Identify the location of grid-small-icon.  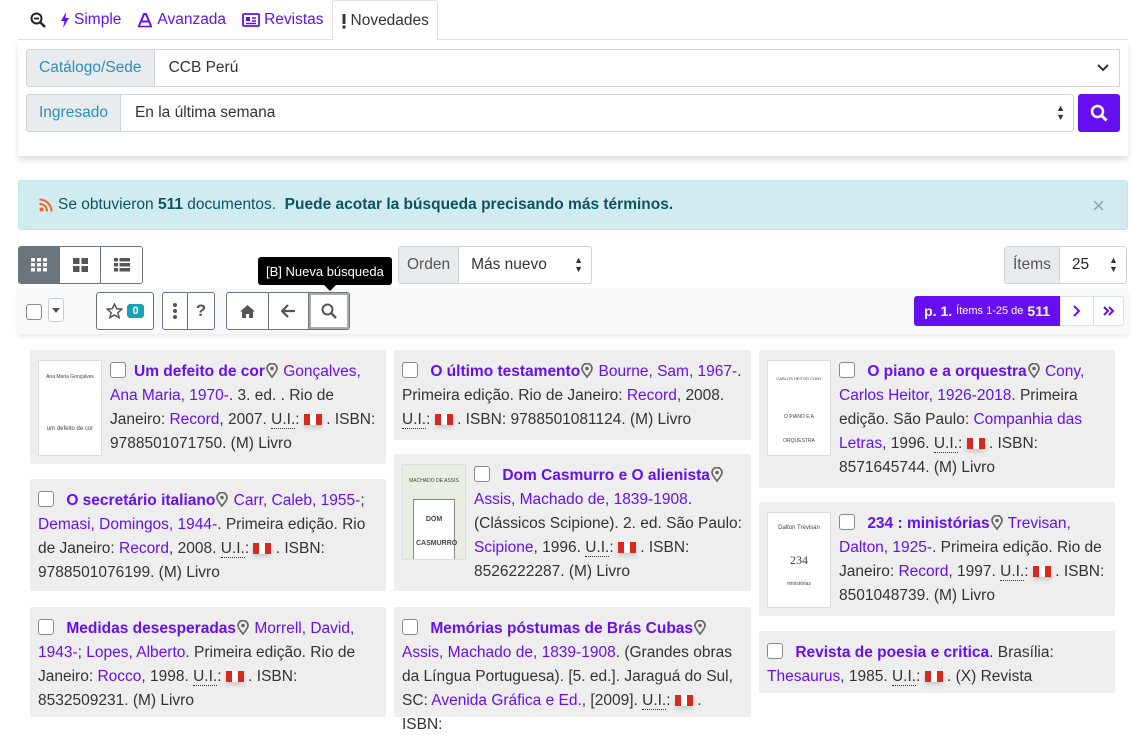
(39, 265).